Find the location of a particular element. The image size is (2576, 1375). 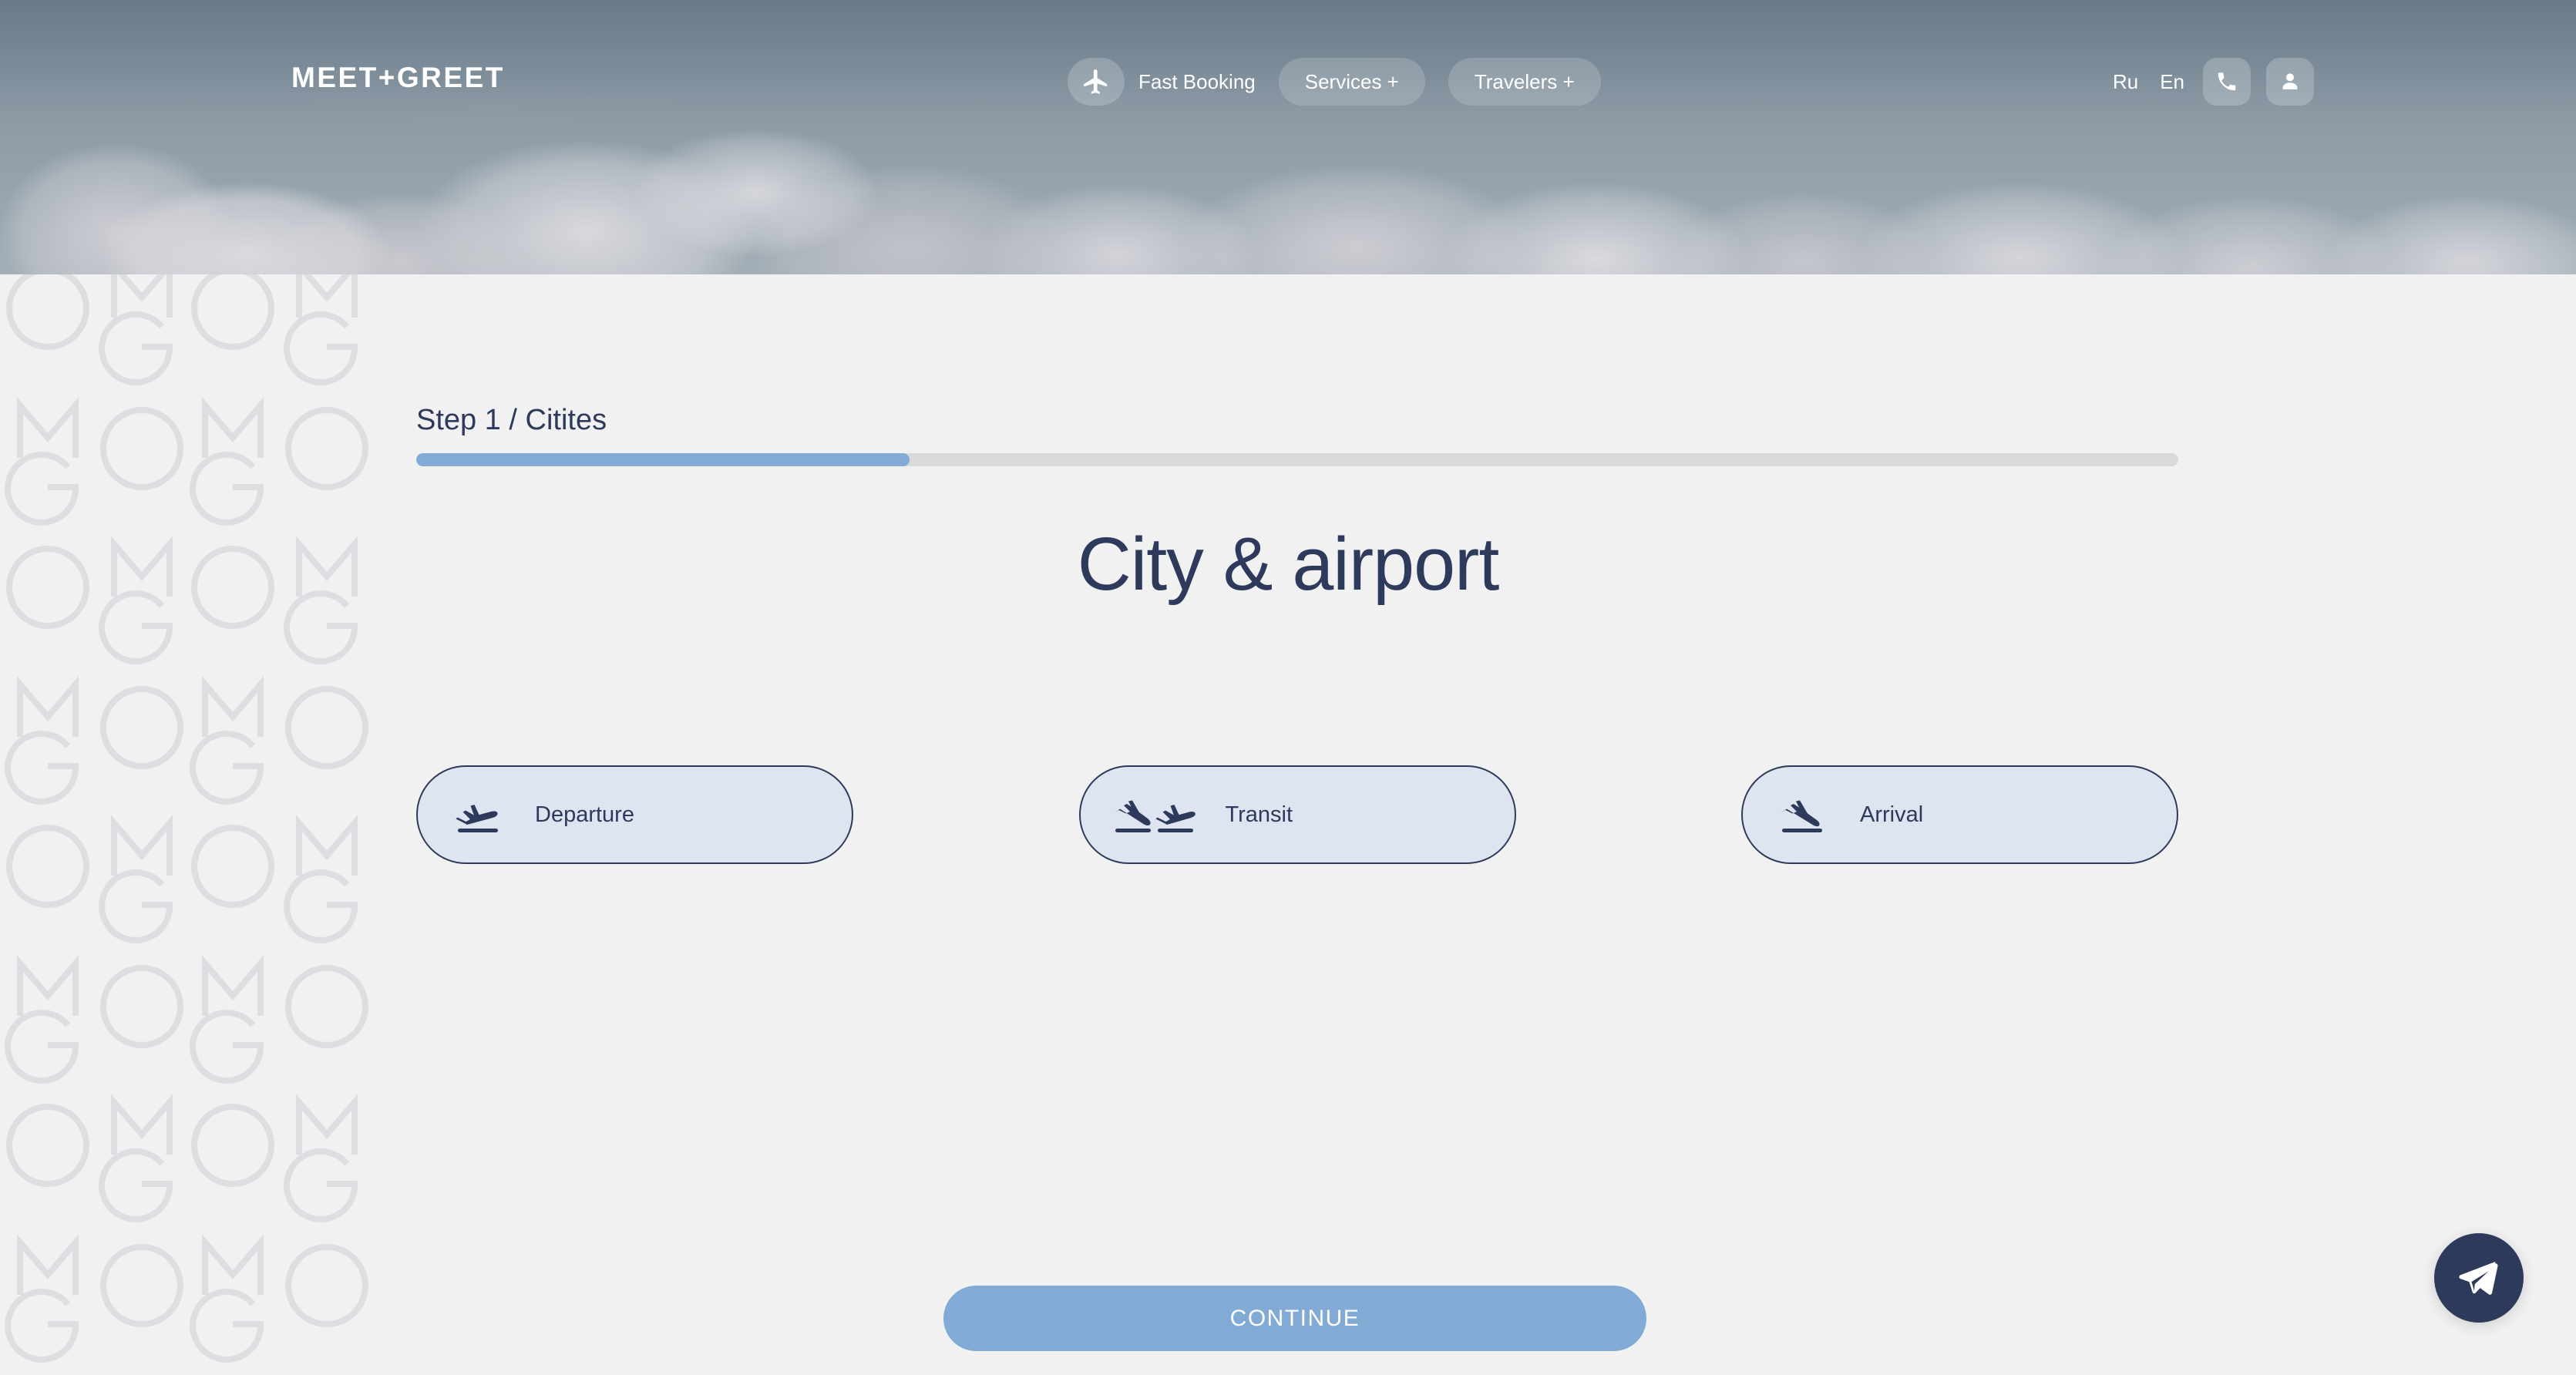

continue-button: CONTINUE is located at coordinates (1294, 1318).